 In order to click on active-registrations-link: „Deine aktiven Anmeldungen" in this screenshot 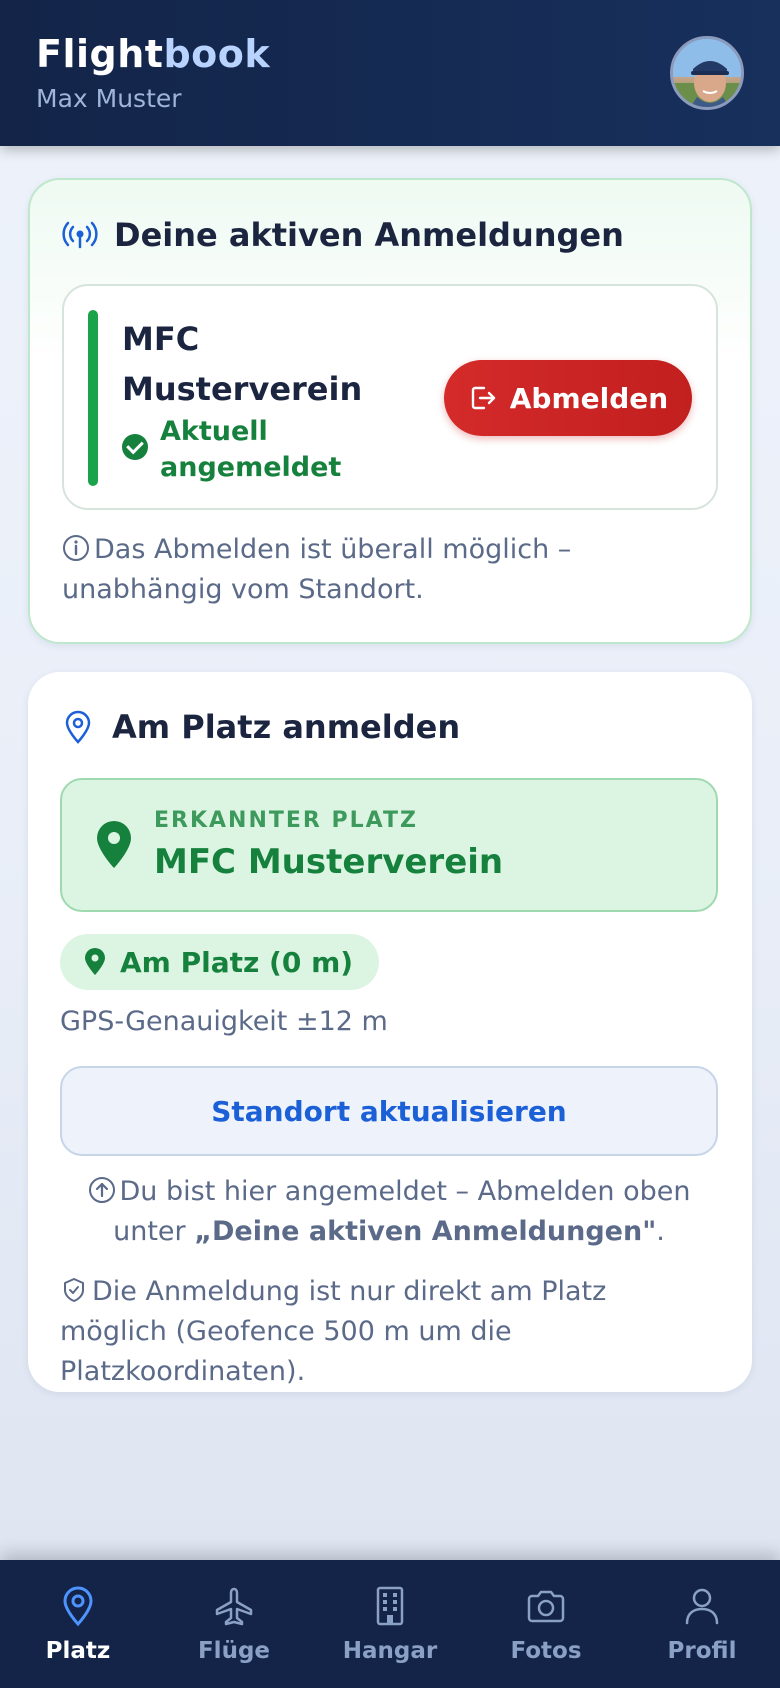, I will do `click(425, 1231)`.